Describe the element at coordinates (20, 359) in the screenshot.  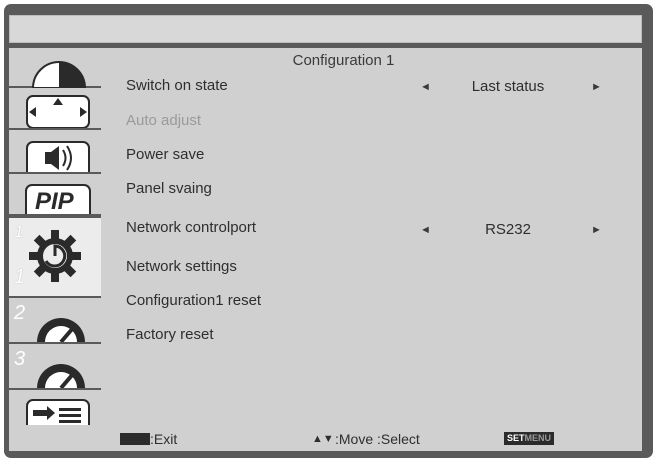
I see `tab-number: 3` at that location.